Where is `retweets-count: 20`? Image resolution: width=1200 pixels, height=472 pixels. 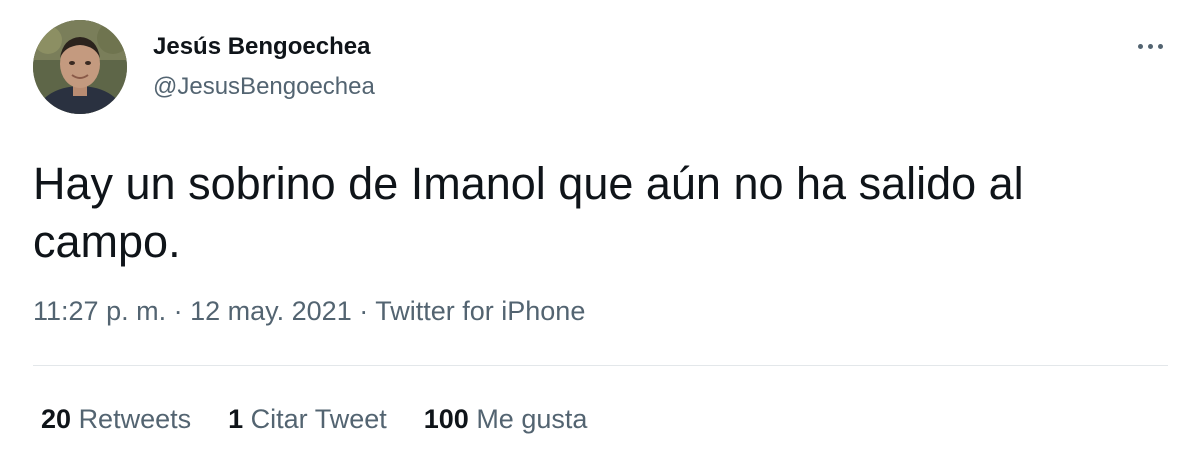 retweets-count: 20 is located at coordinates (56, 419).